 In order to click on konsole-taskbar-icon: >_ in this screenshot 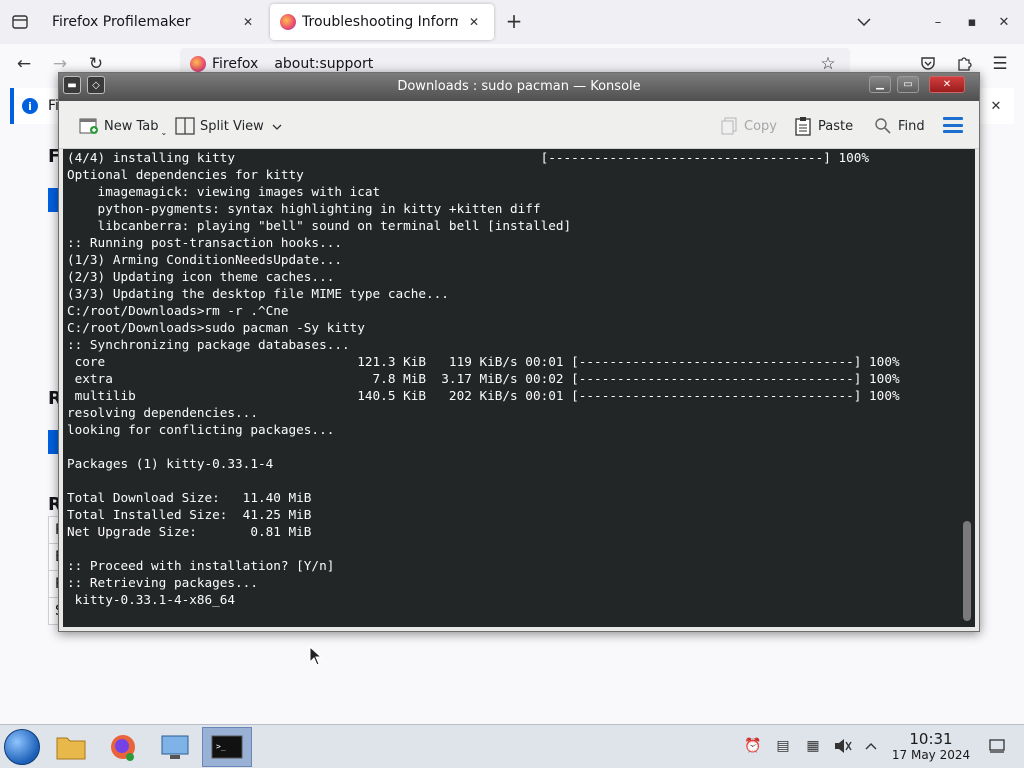, I will do `click(227, 747)`.